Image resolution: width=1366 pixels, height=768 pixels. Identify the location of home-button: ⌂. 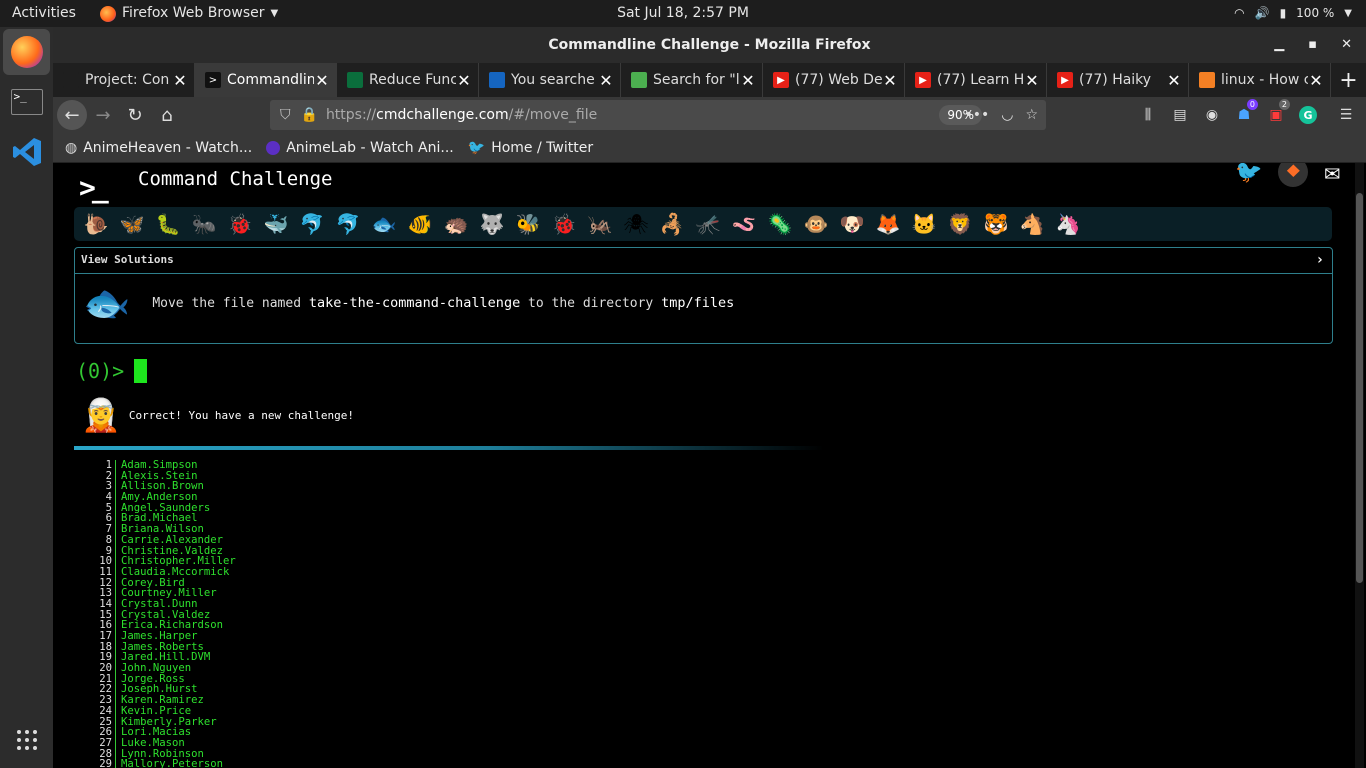
(167, 115).